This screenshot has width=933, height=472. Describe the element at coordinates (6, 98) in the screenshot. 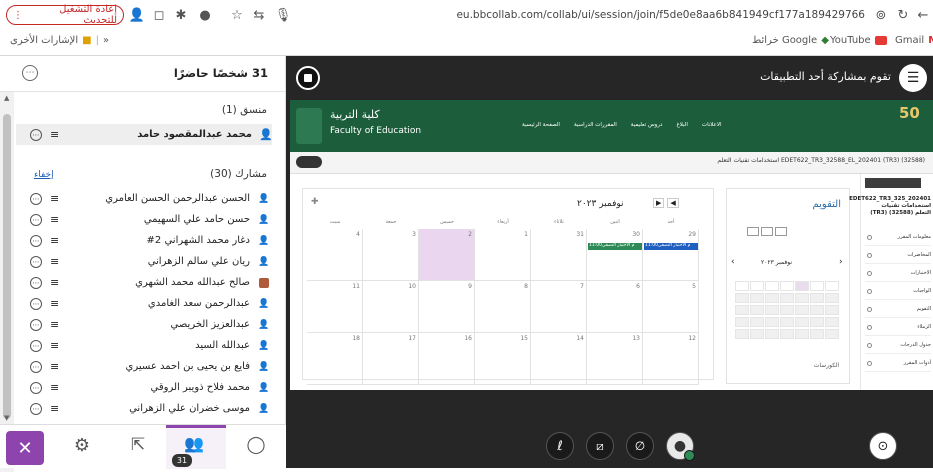

I see `scroll-up-arrow: ▲` at that location.